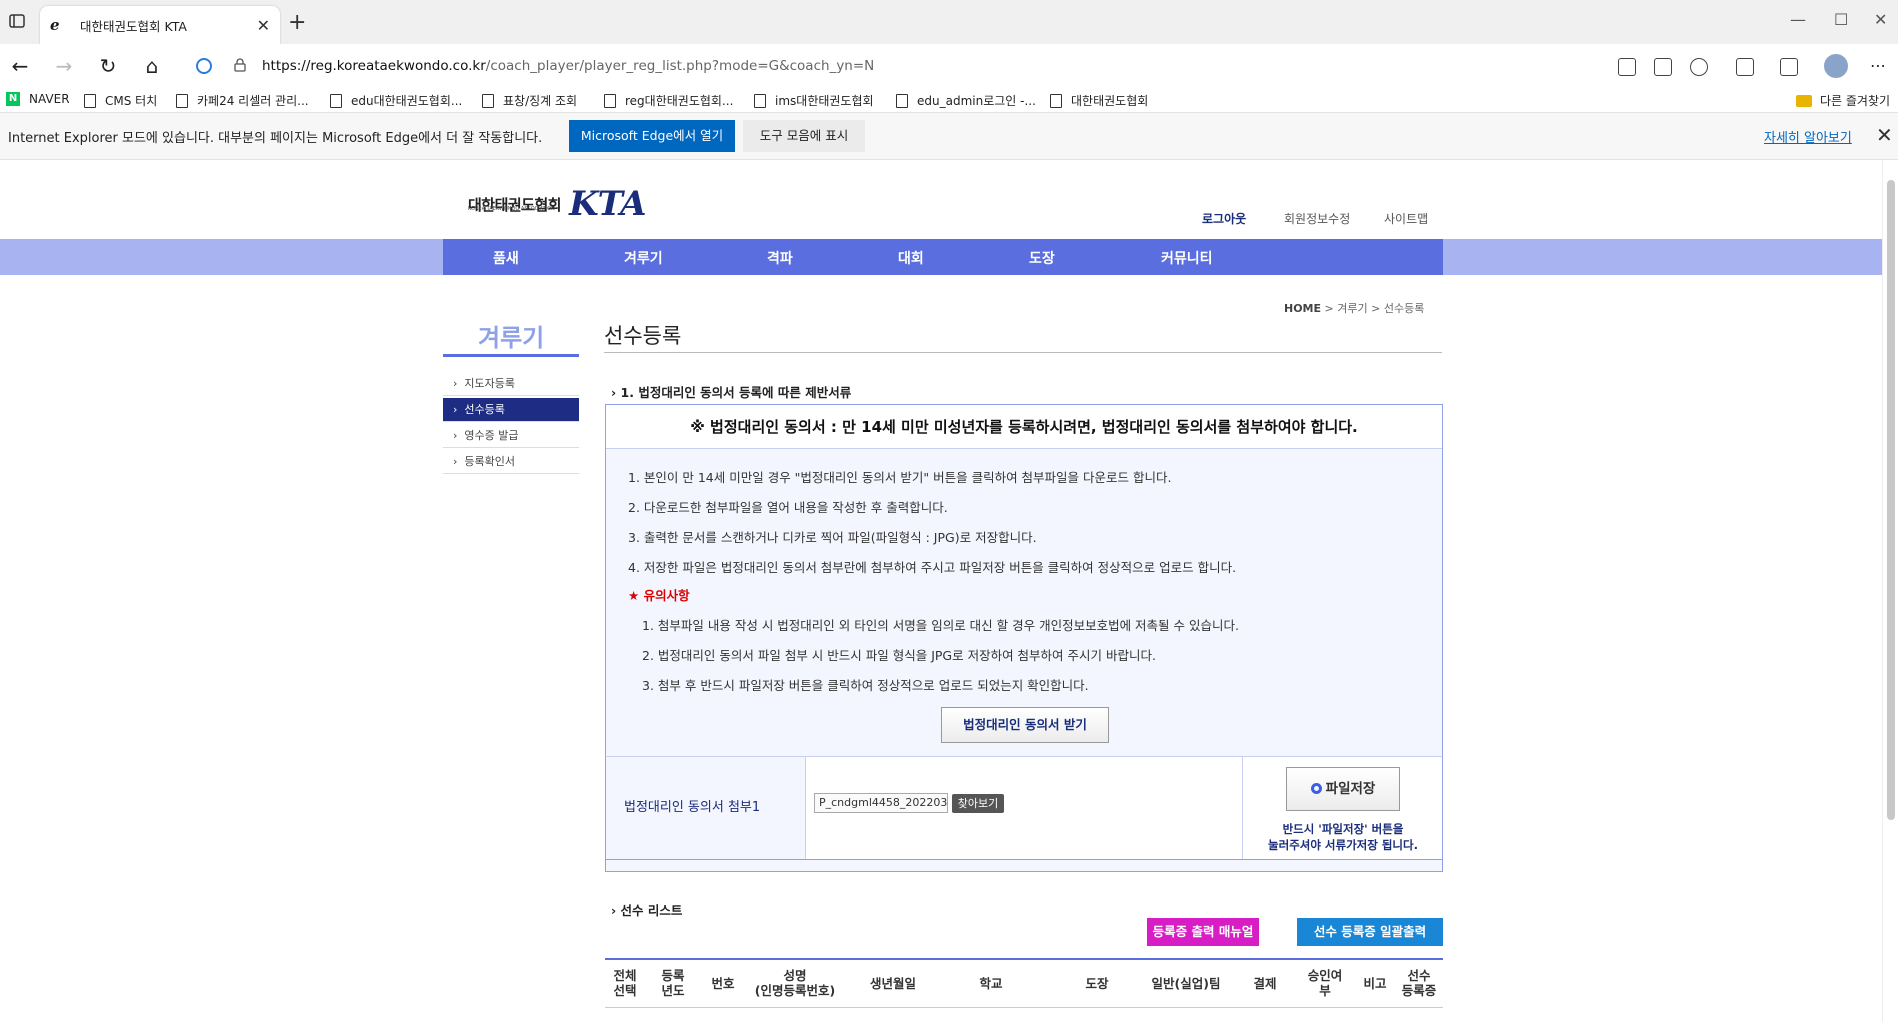 This screenshot has width=1898, height=1022. Describe the element at coordinates (20, 66) in the screenshot. I see `back-icon: ←` at that location.